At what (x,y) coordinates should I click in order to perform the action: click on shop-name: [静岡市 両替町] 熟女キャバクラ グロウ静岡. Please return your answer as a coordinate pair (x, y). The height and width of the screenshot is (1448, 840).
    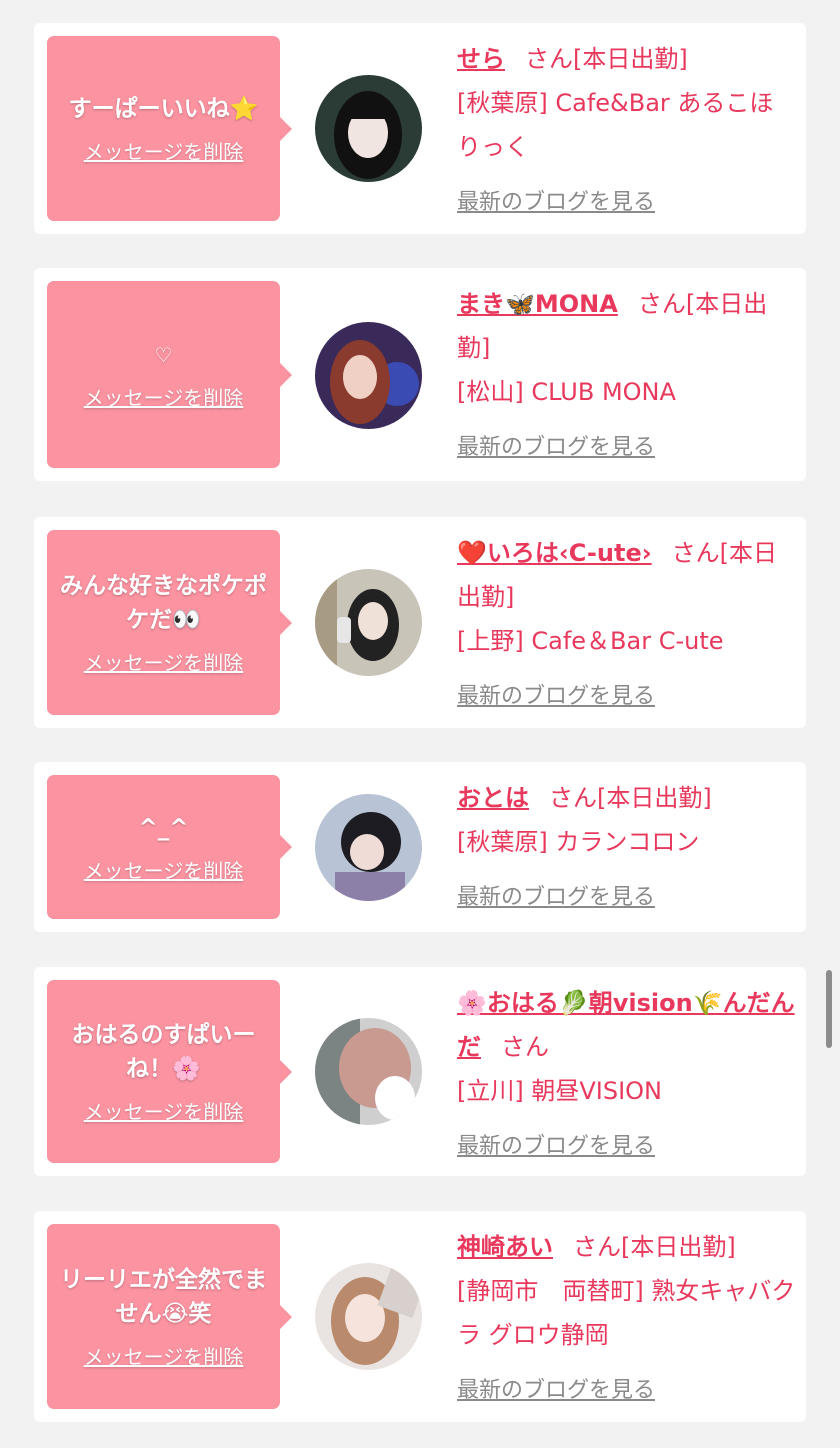
    Looking at the image, I should click on (626, 1313).